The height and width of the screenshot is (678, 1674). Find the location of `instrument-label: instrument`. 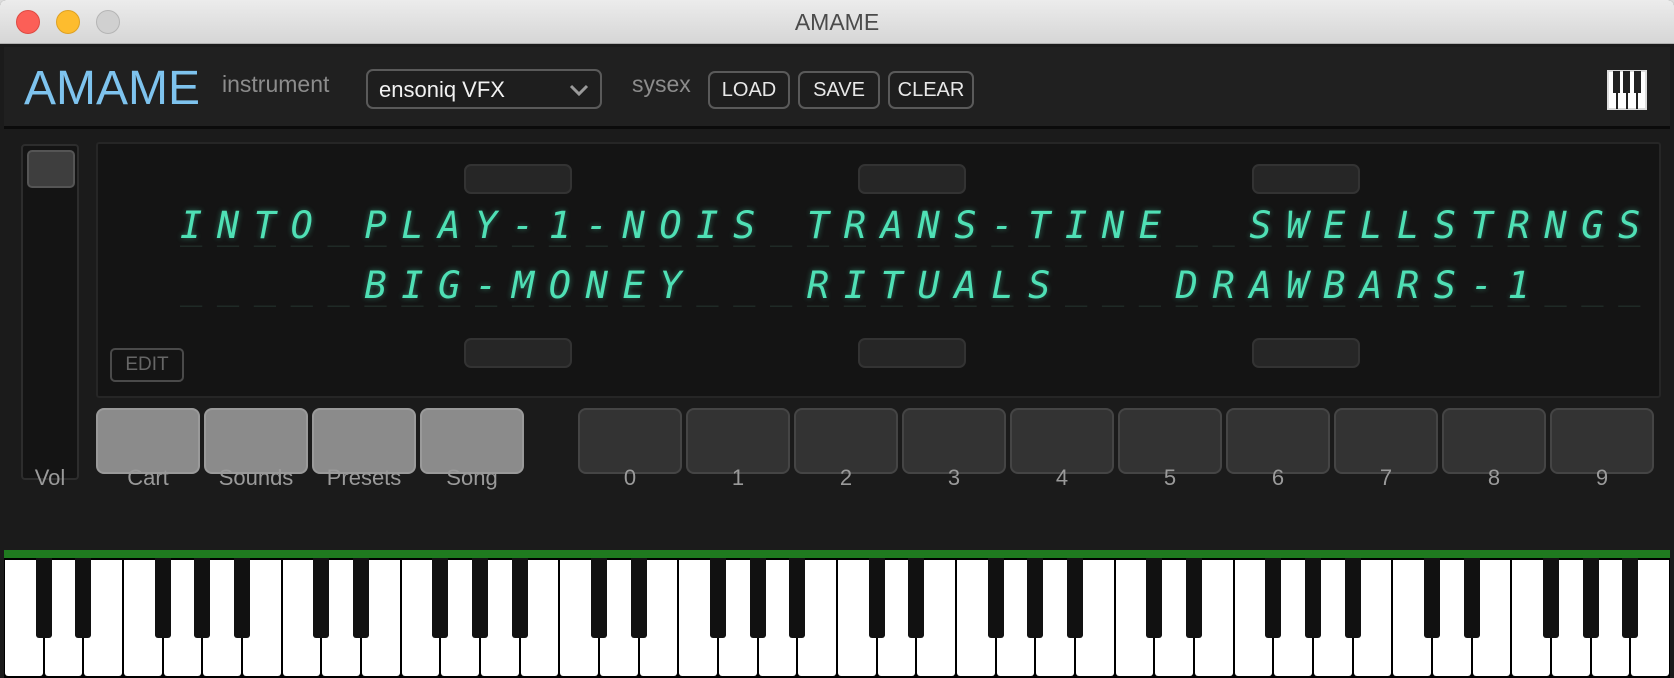

instrument-label: instrument is located at coordinates (276, 84).